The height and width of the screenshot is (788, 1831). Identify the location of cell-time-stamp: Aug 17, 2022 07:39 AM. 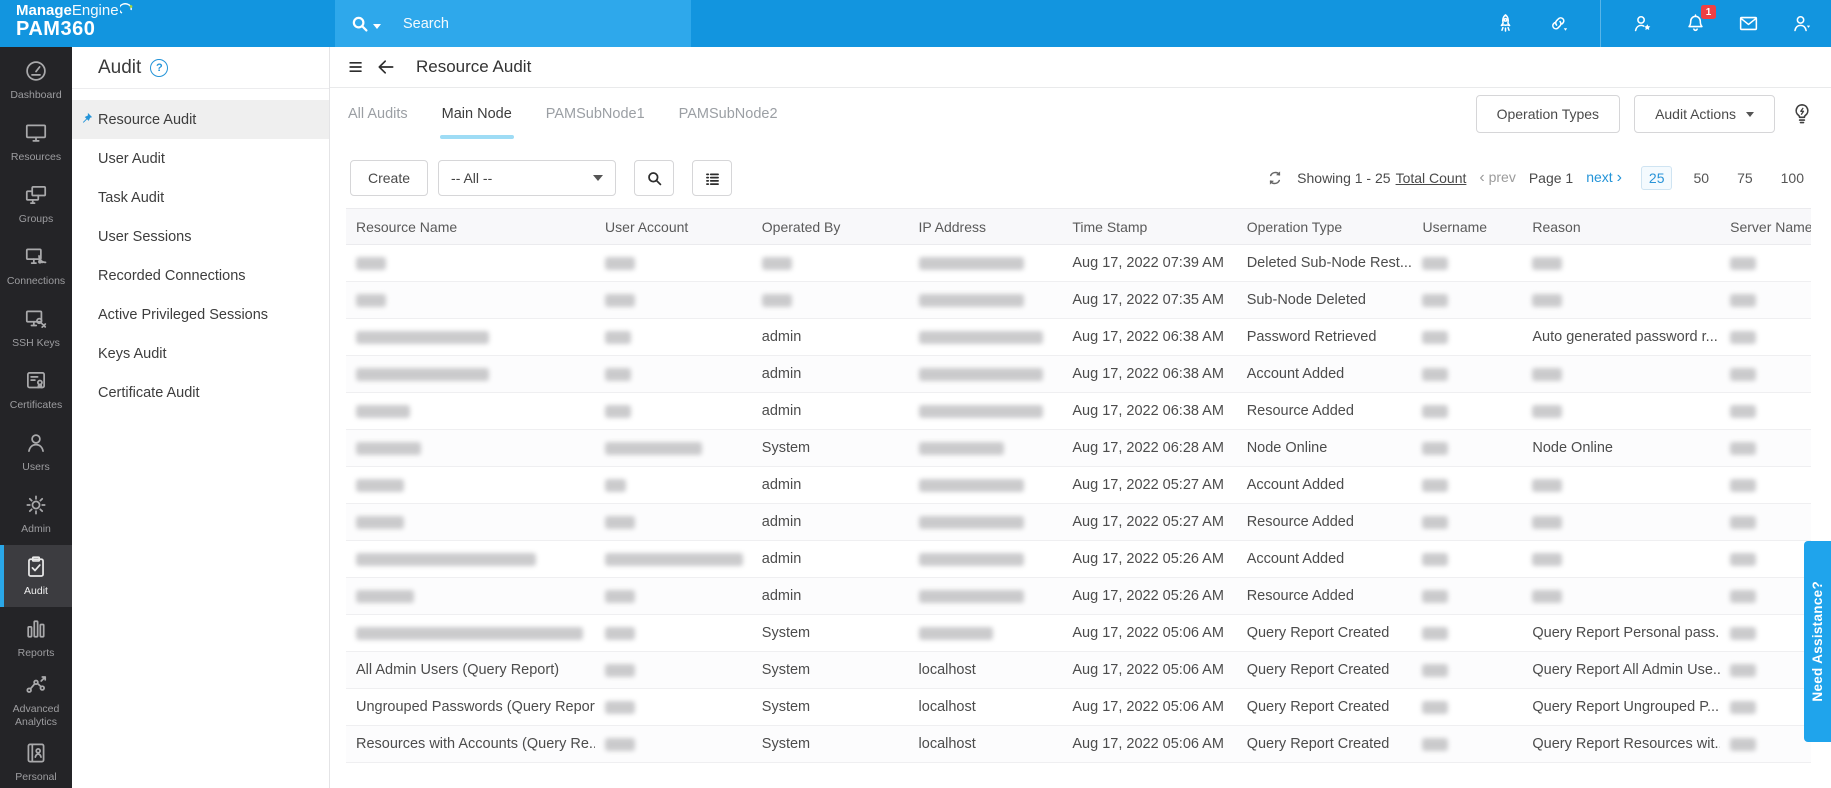
(1149, 263).